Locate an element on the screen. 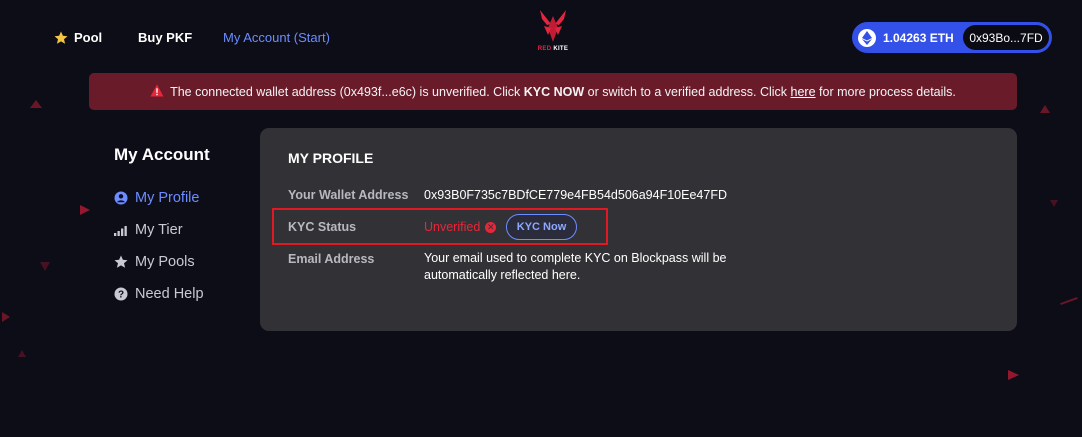 This screenshot has width=1082, height=437. red-kite-logo: RED KITE is located at coordinates (553, 33).